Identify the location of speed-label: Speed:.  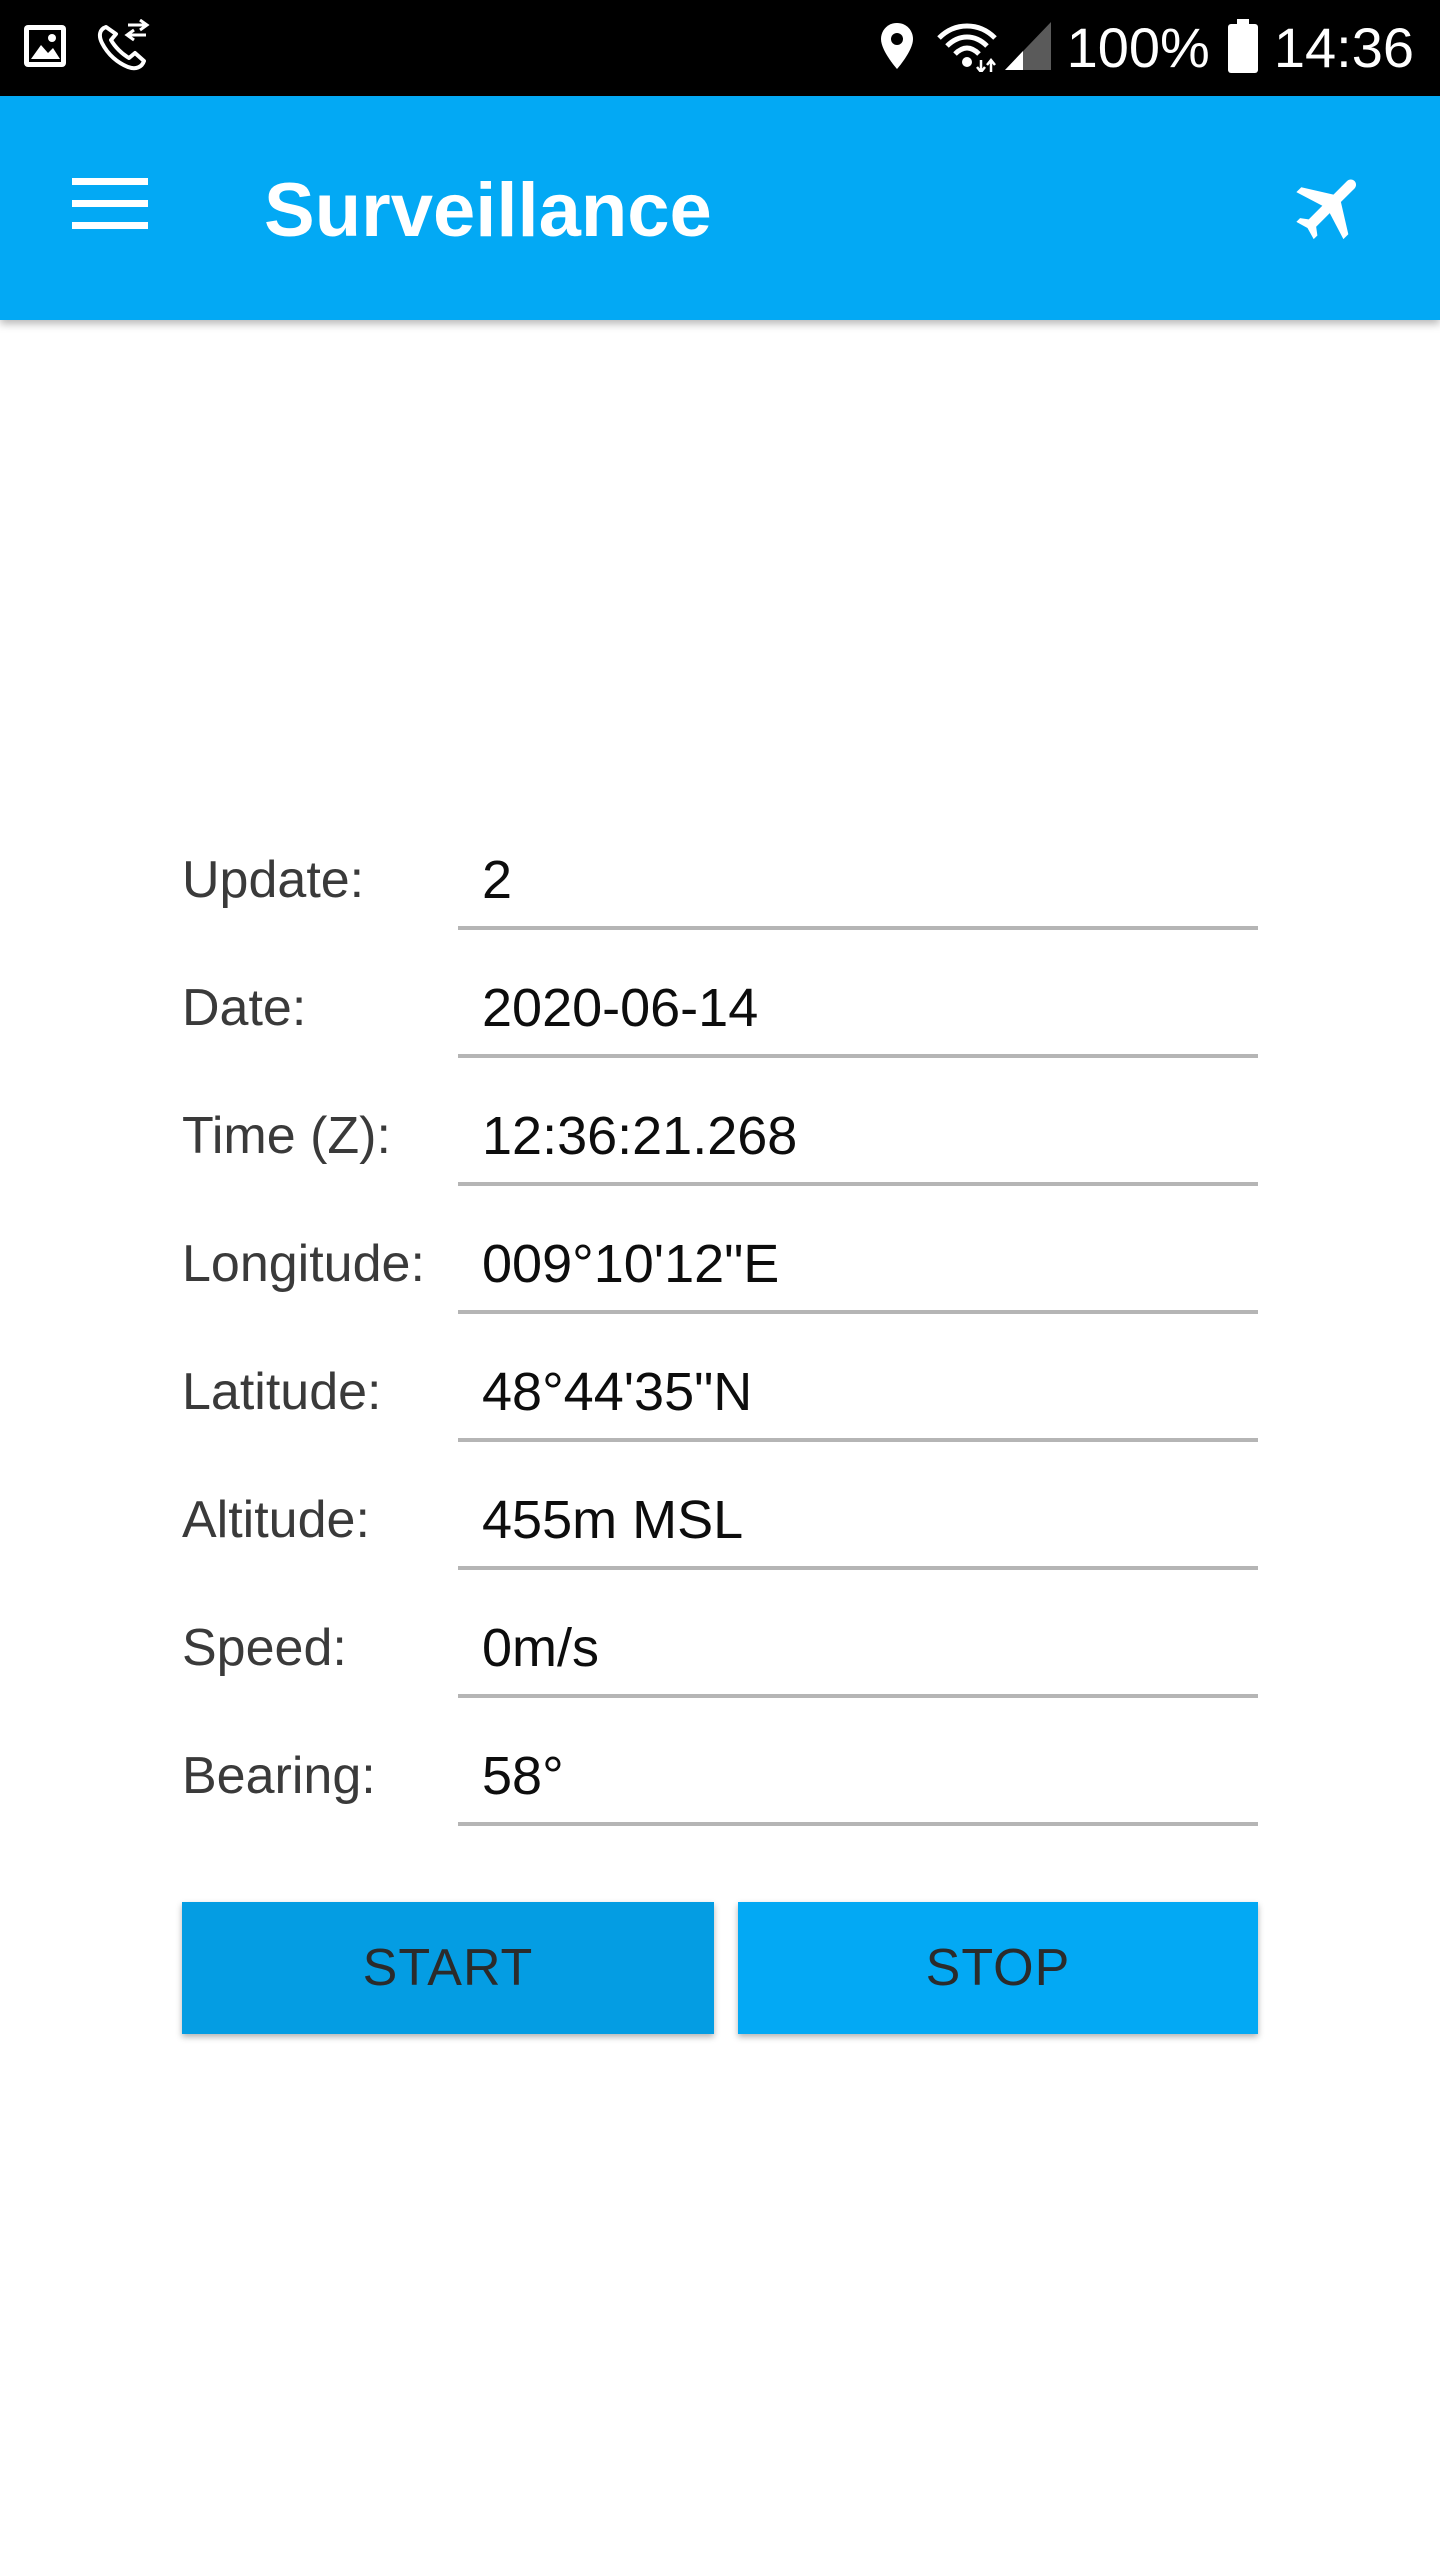
(264, 1648).